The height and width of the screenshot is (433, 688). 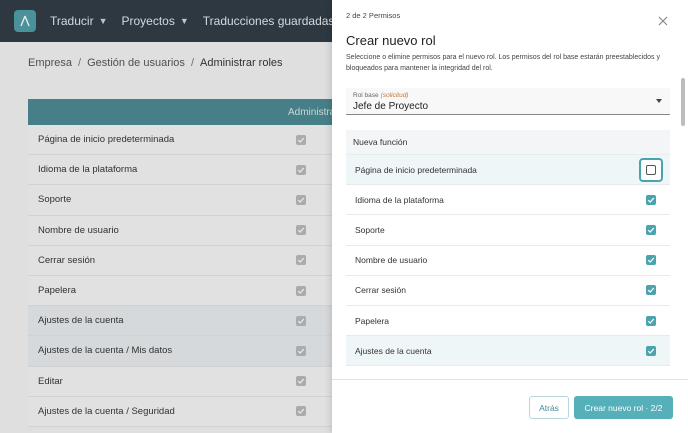 What do you see at coordinates (381, 290) in the screenshot?
I see `permission-label: Cerrar sesión` at bounding box center [381, 290].